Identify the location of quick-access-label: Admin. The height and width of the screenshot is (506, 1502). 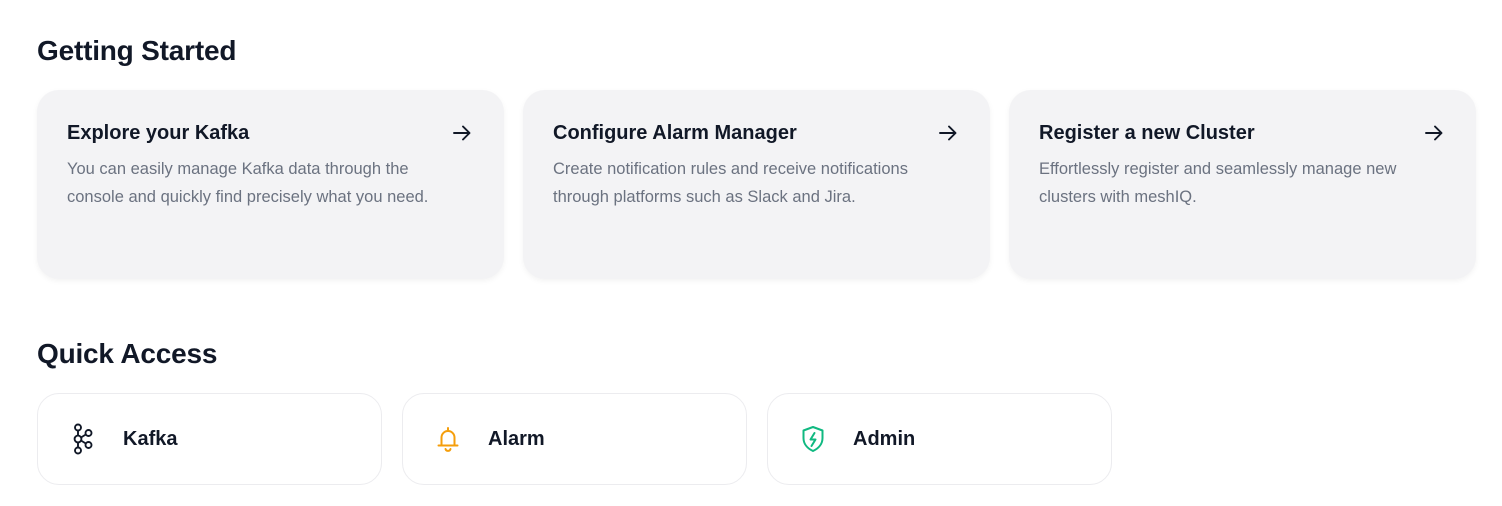
(884, 438).